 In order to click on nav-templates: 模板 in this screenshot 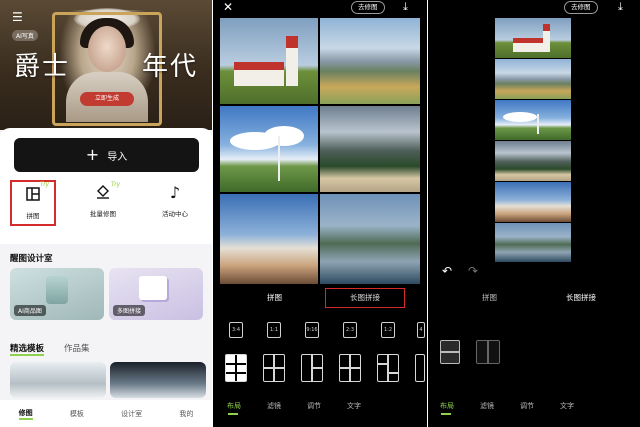, I will do `click(77, 414)`.